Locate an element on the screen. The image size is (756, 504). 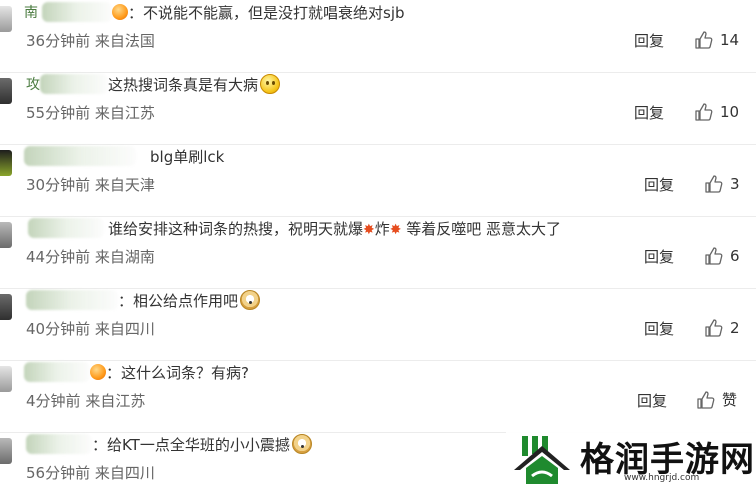
comment-item: ：相公给点作用吧 40分钟前 来自四川 回复 2 is located at coordinates (378, 324).